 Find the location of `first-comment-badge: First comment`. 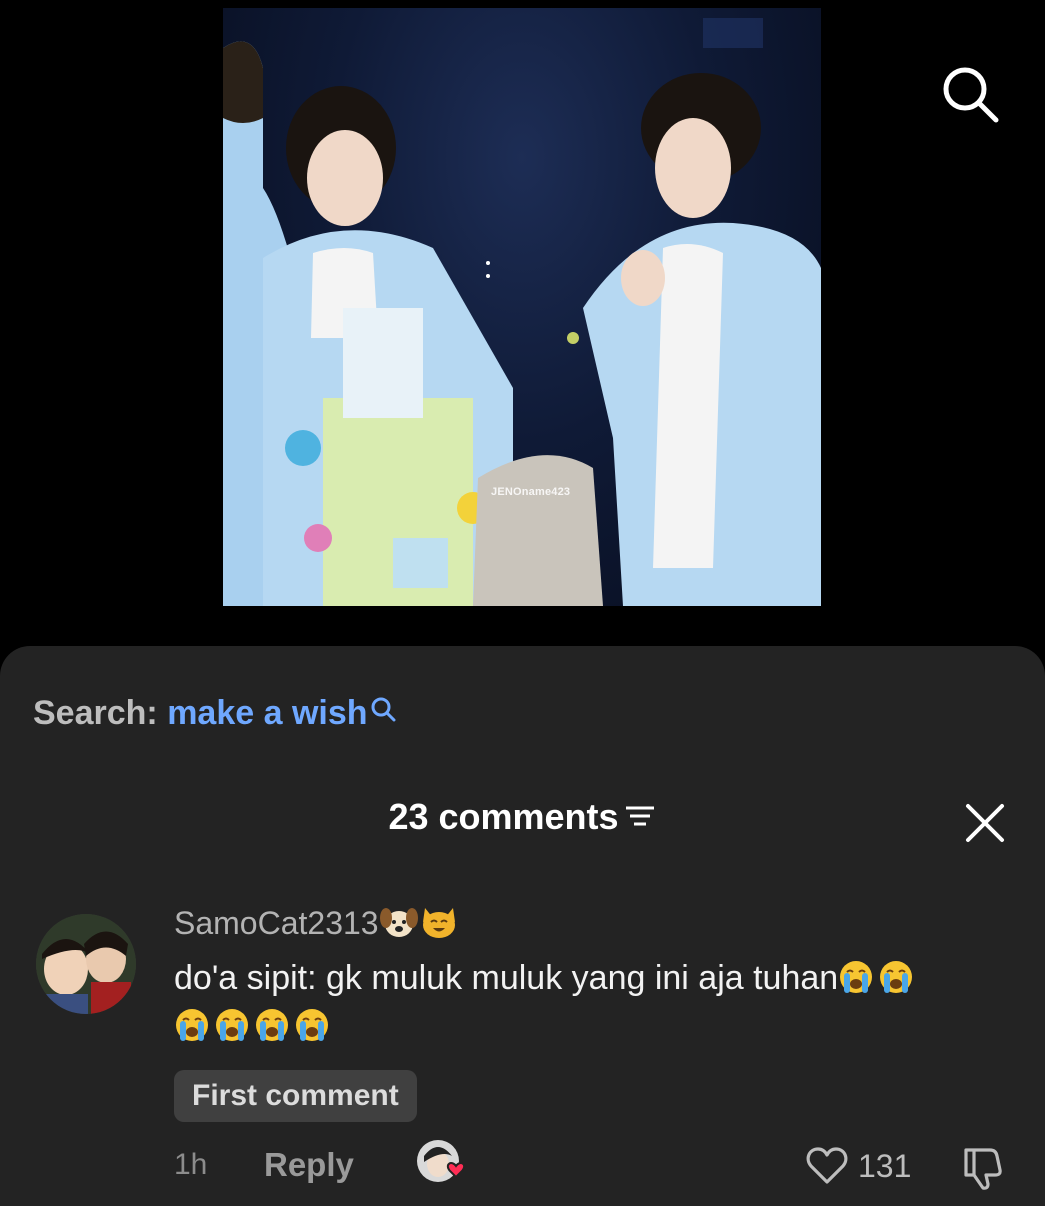

first-comment-badge: First comment is located at coordinates (295, 1096).